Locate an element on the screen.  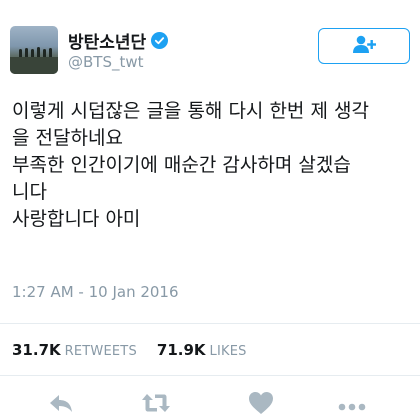
tweet-line: 니다 is located at coordinates (29, 192).